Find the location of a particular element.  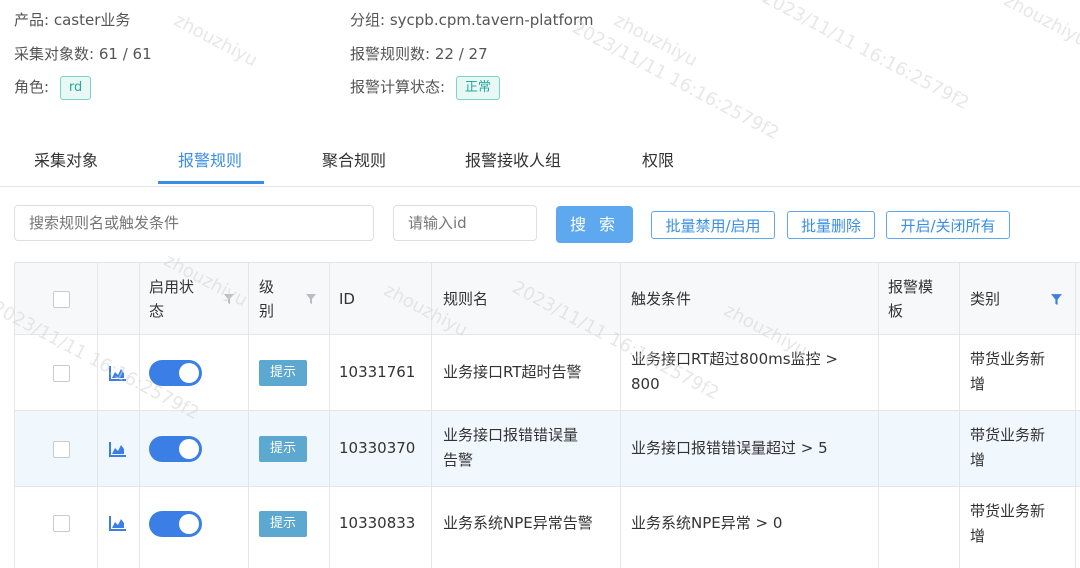

rule-name-line1: 业务接口RT超时告警 is located at coordinates (512, 372).